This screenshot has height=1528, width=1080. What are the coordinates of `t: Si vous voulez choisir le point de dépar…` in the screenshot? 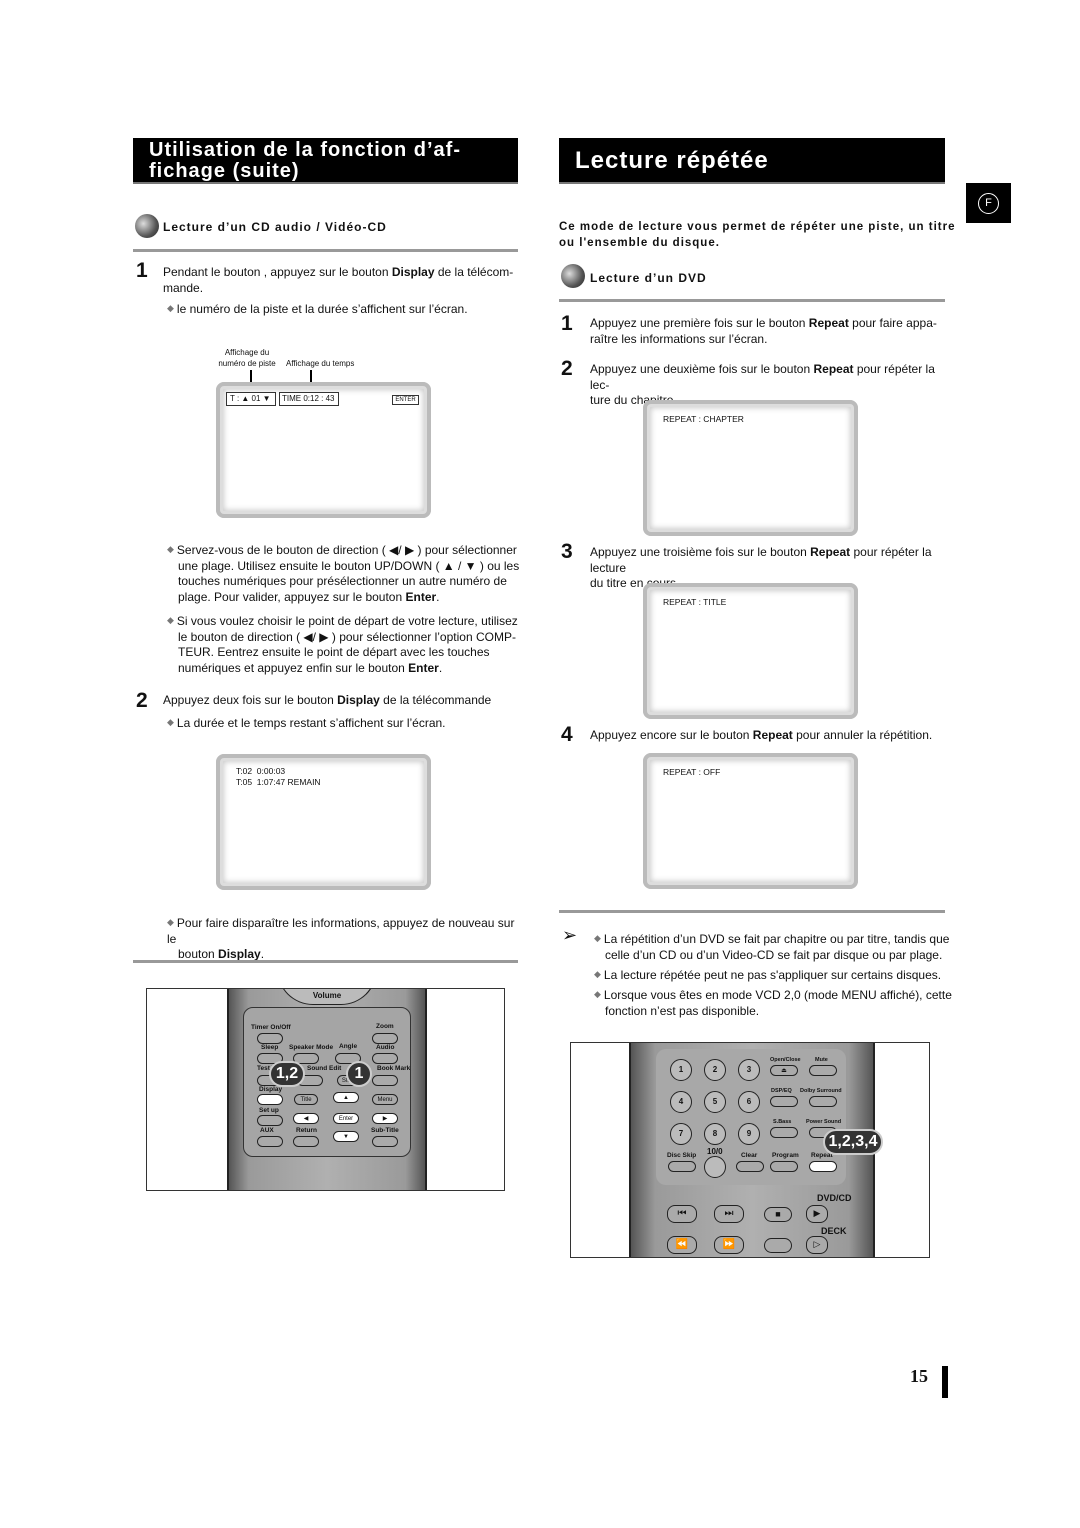 It's located at (347, 621).